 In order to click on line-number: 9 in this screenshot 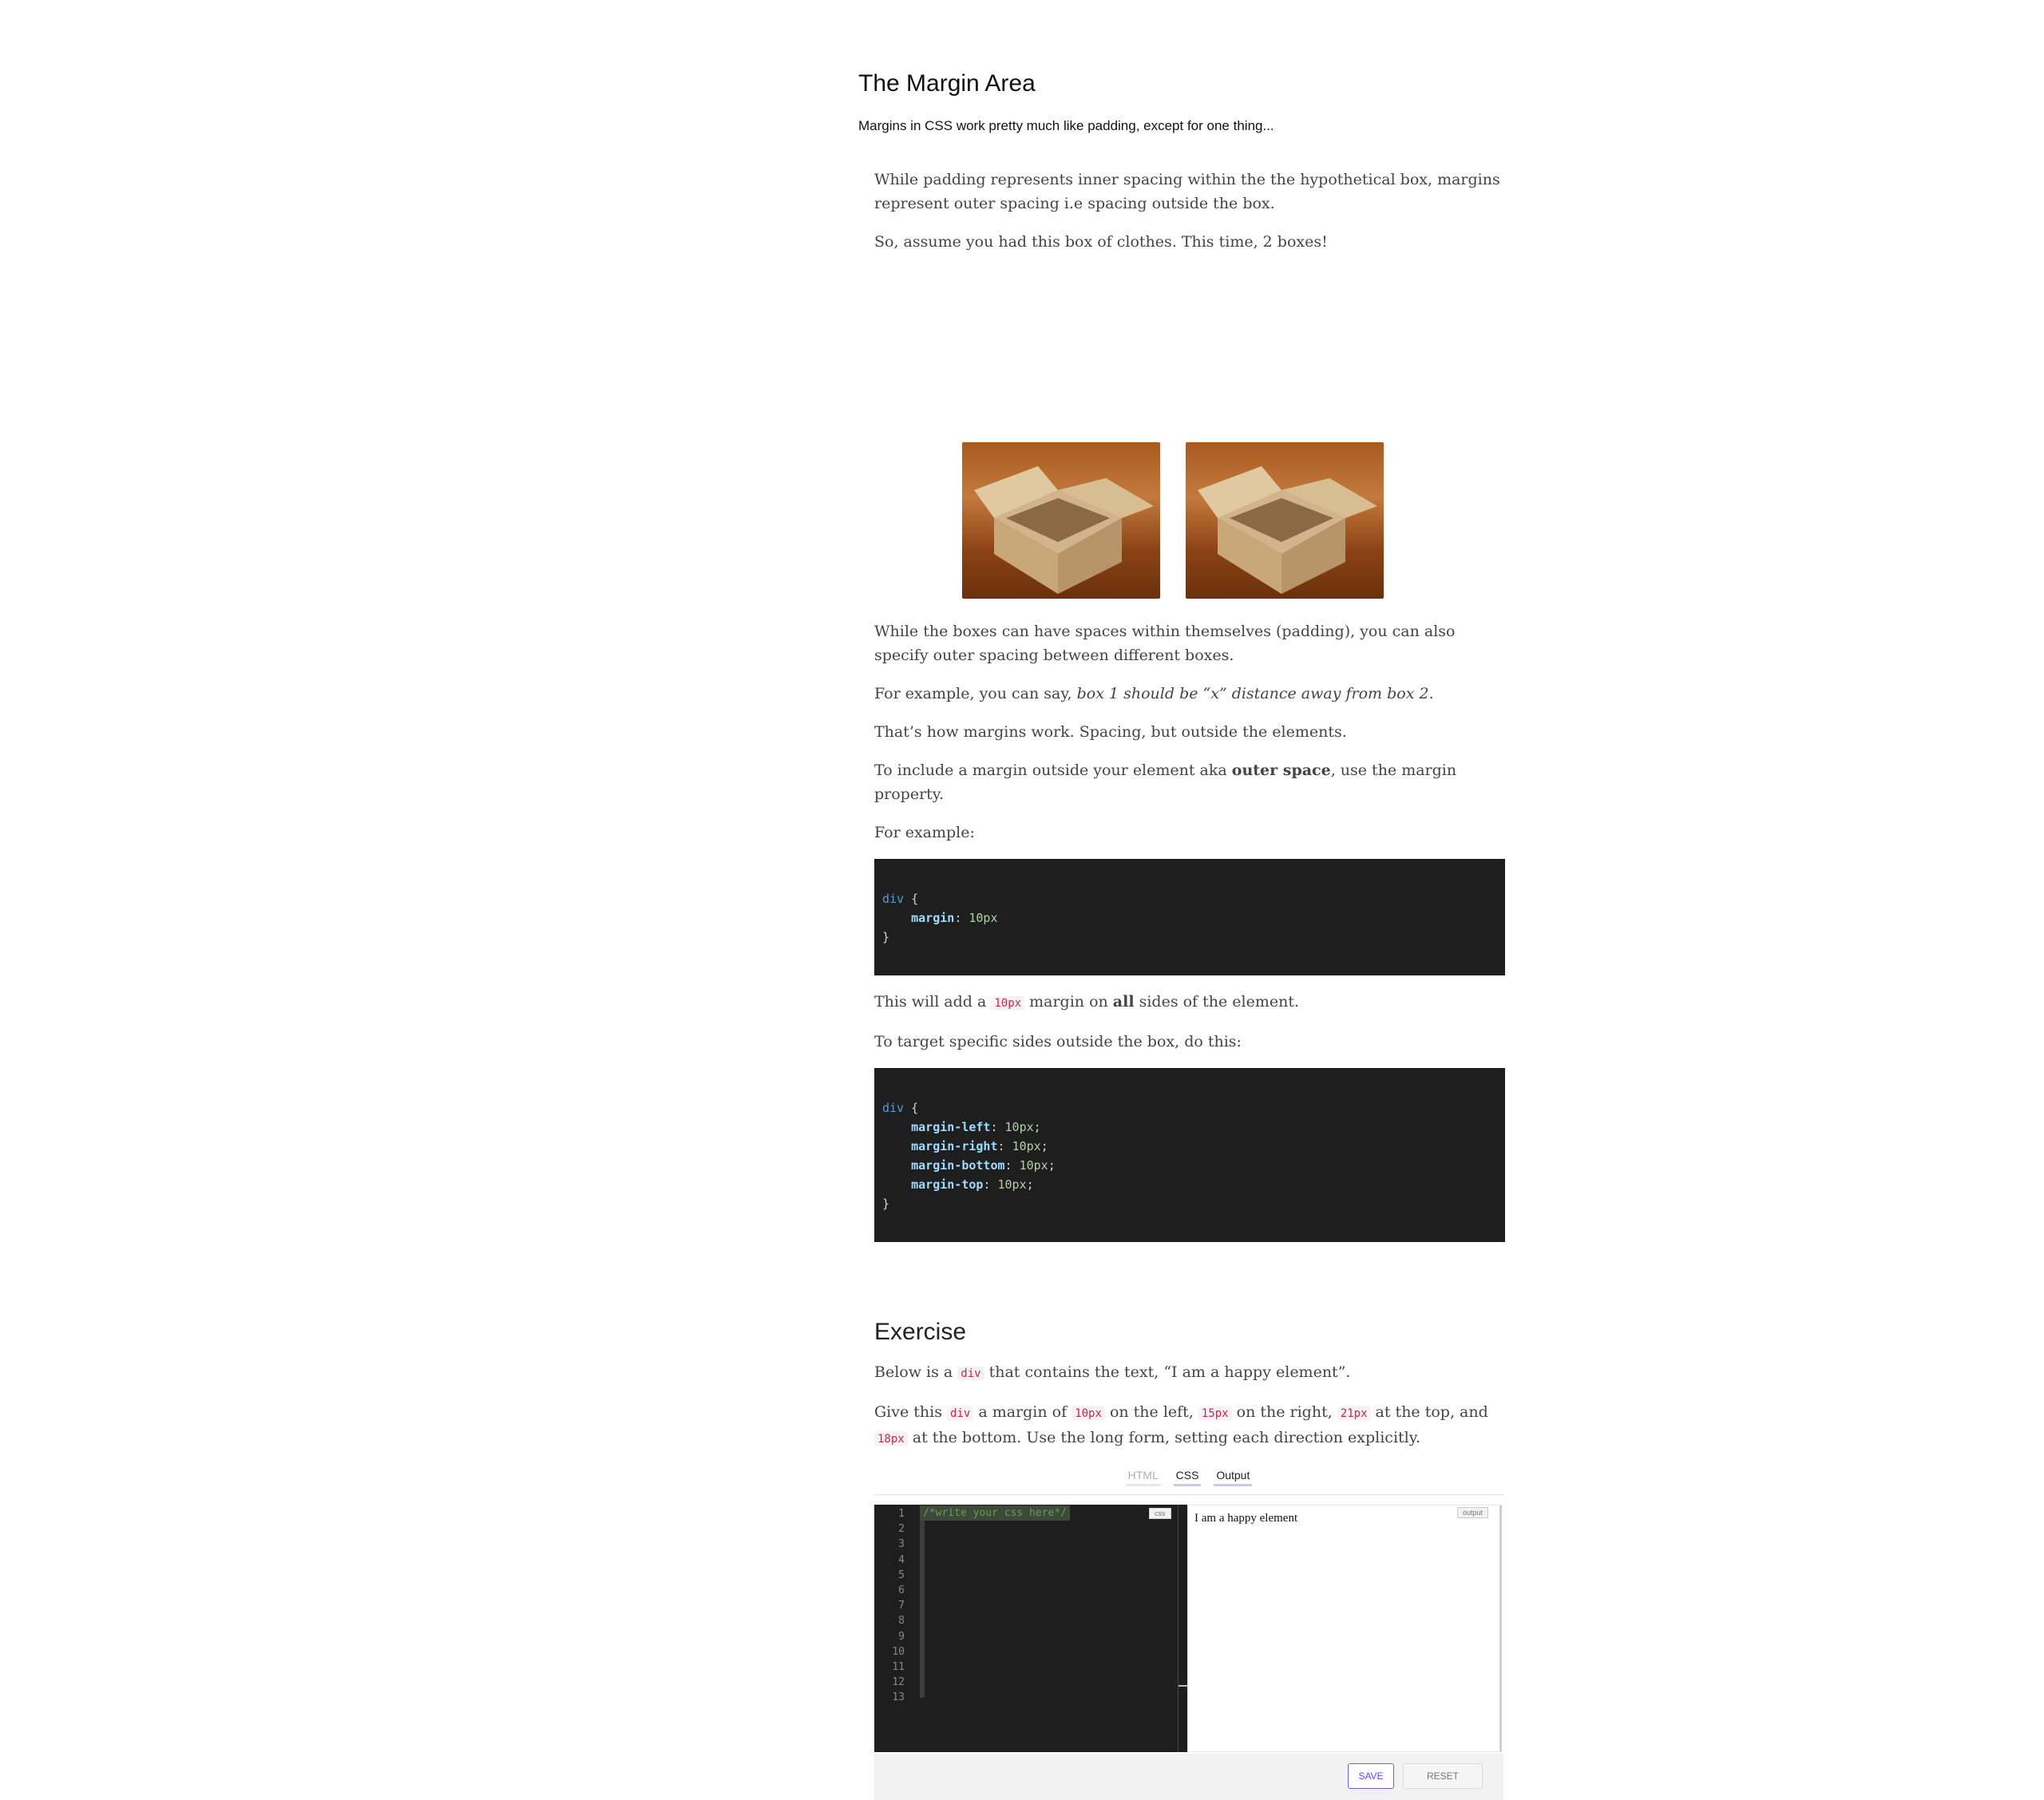, I will do `click(901, 1636)`.